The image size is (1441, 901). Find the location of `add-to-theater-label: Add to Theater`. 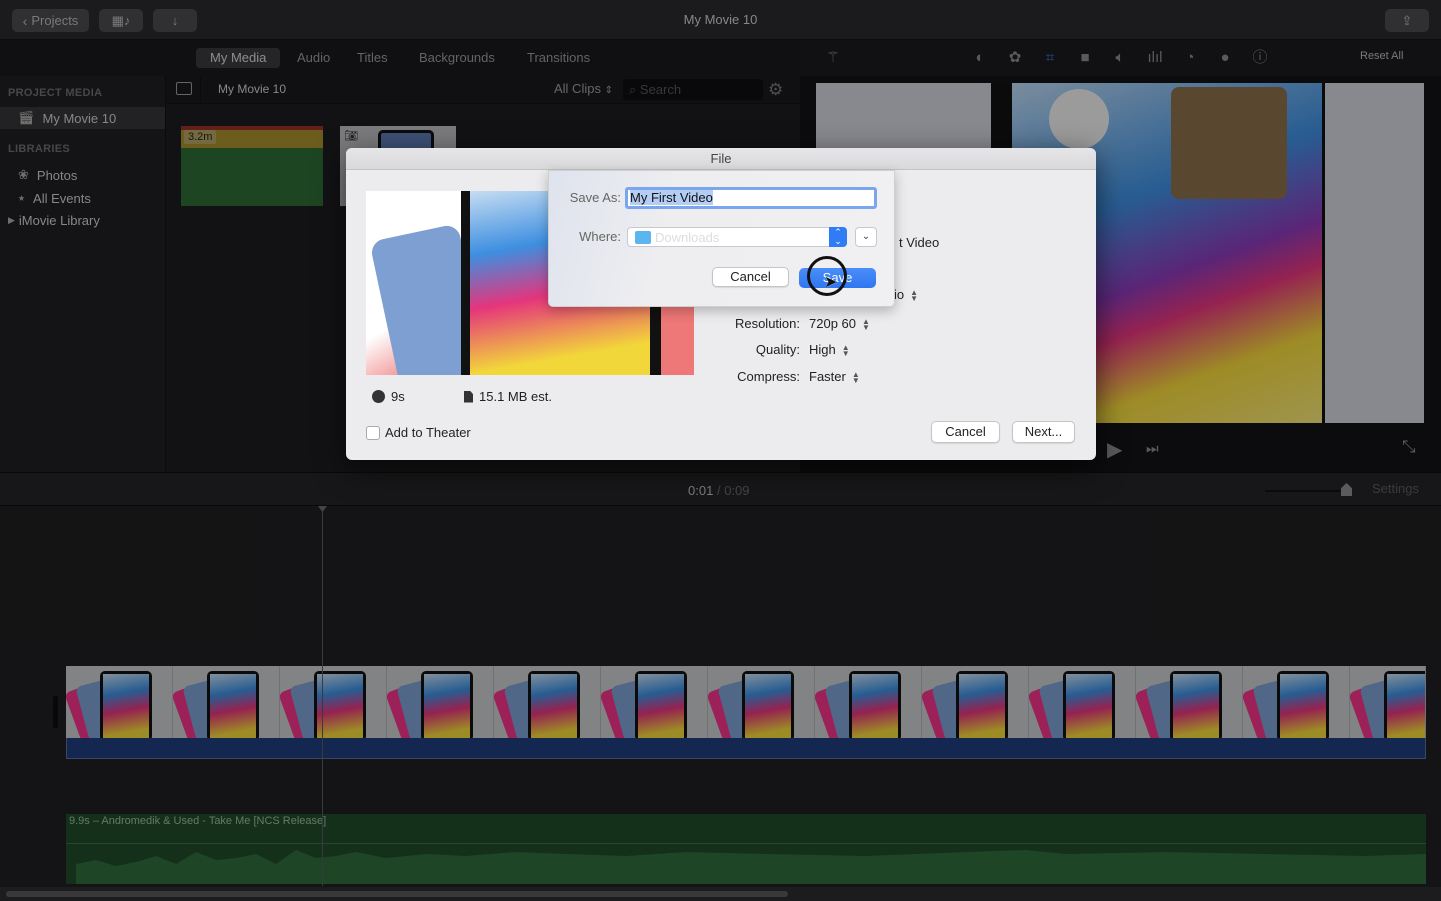

add-to-theater-label: Add to Theater is located at coordinates (428, 432).